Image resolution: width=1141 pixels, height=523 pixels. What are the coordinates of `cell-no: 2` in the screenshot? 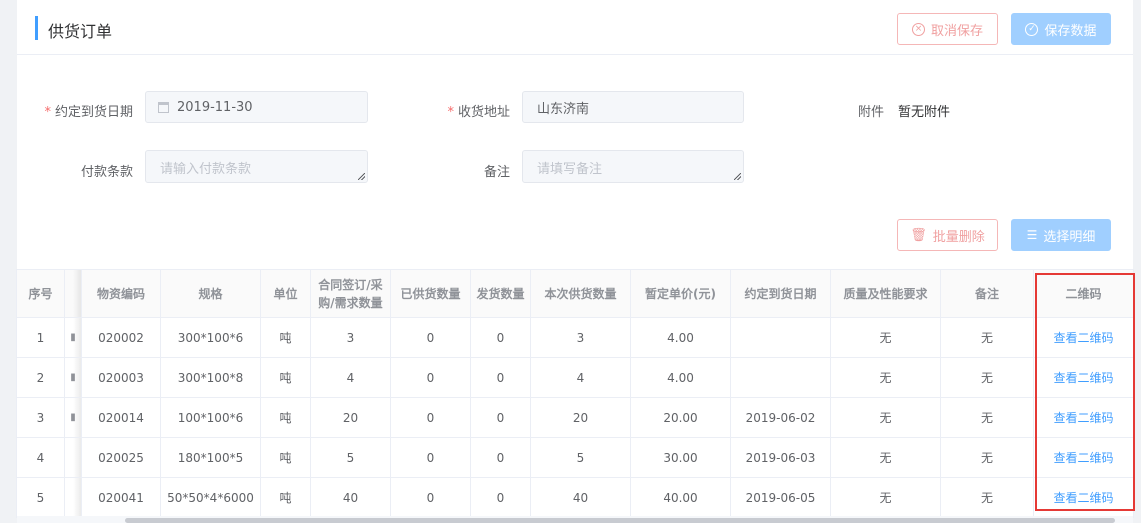 It's located at (40, 377).